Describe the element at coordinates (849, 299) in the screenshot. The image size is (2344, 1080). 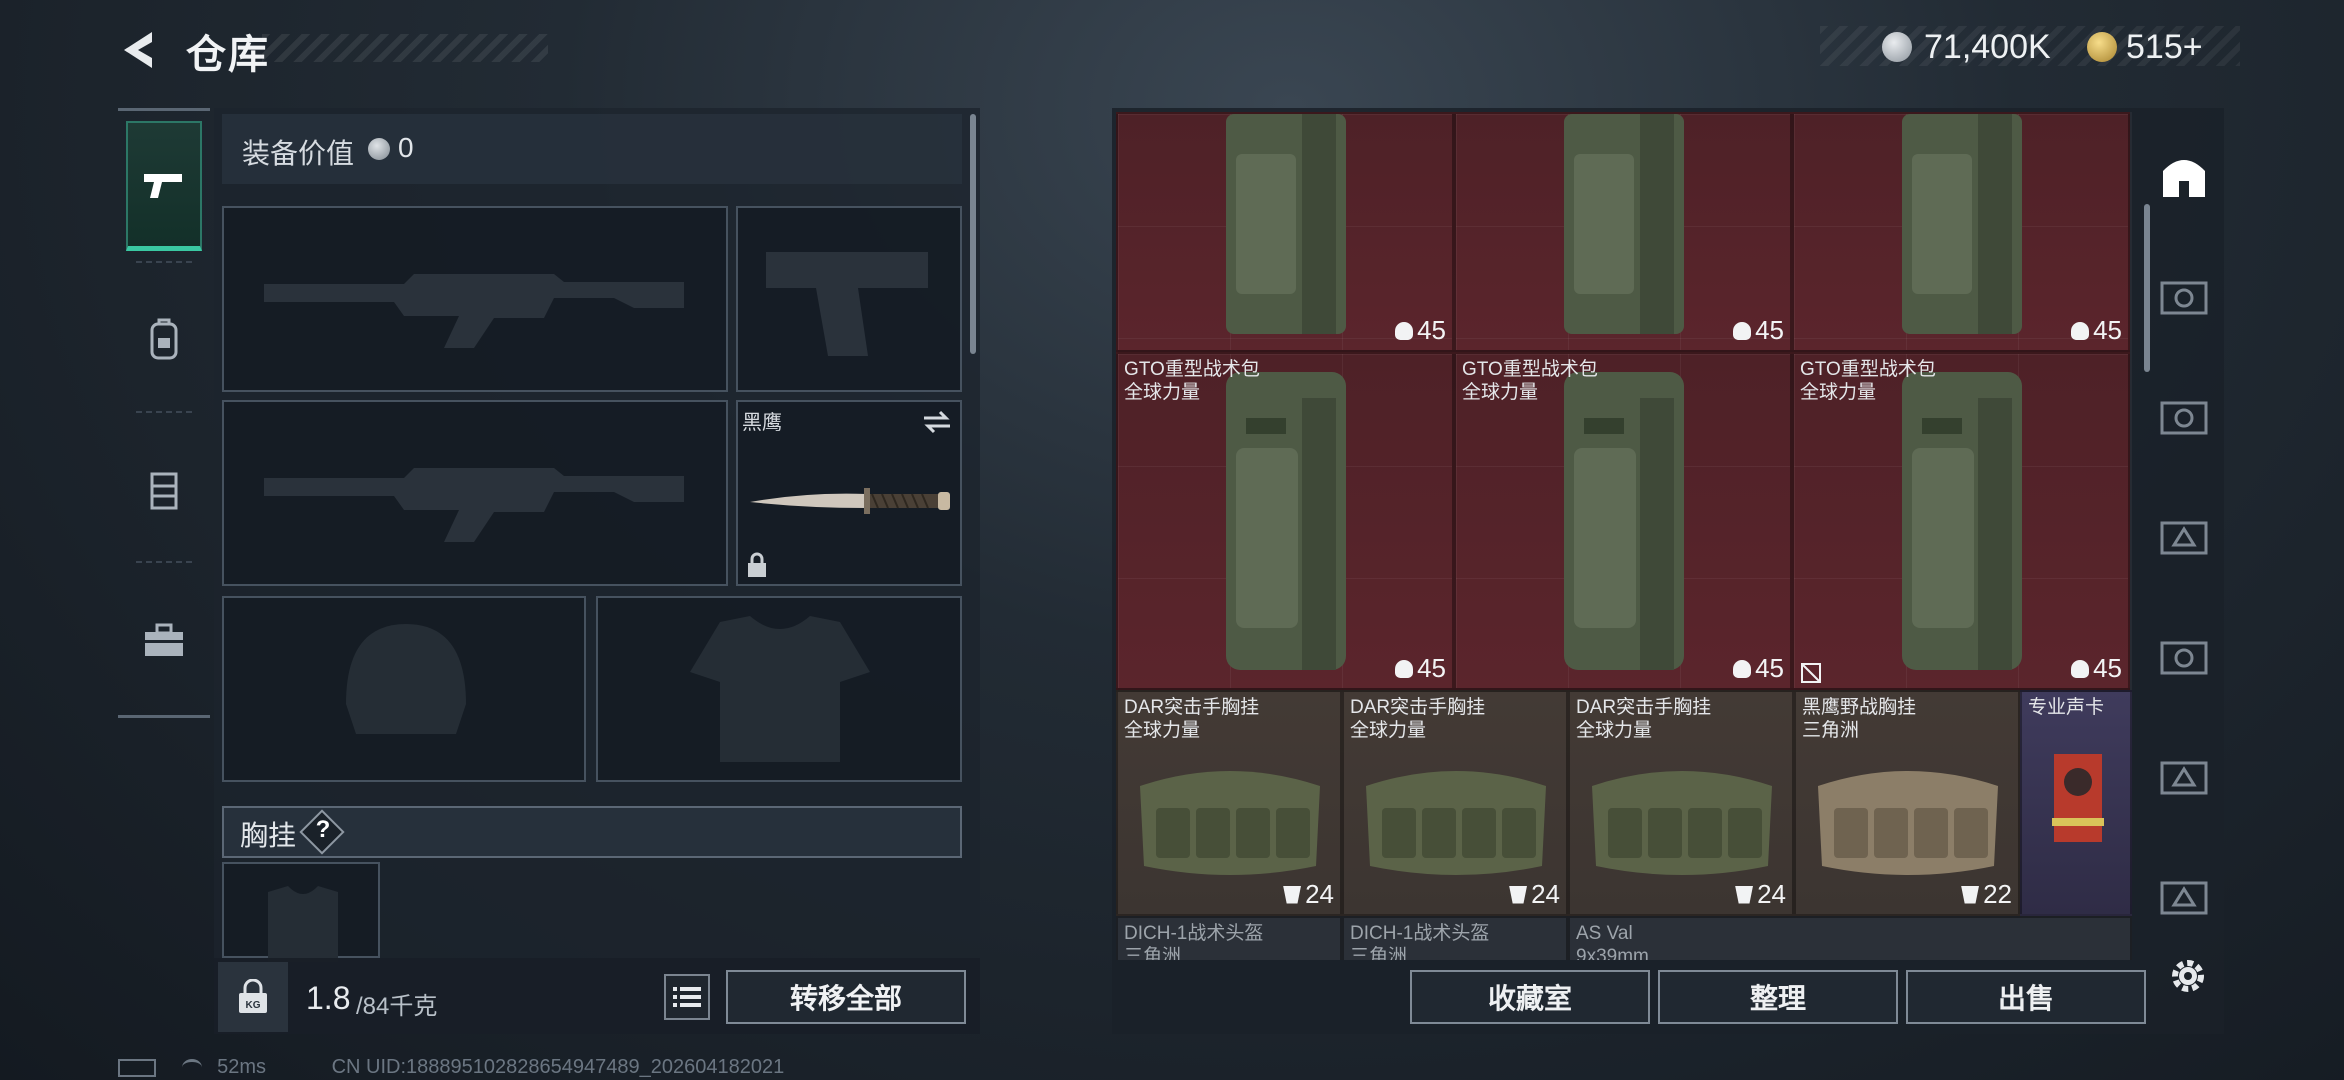
I see `pistol-slot` at that location.